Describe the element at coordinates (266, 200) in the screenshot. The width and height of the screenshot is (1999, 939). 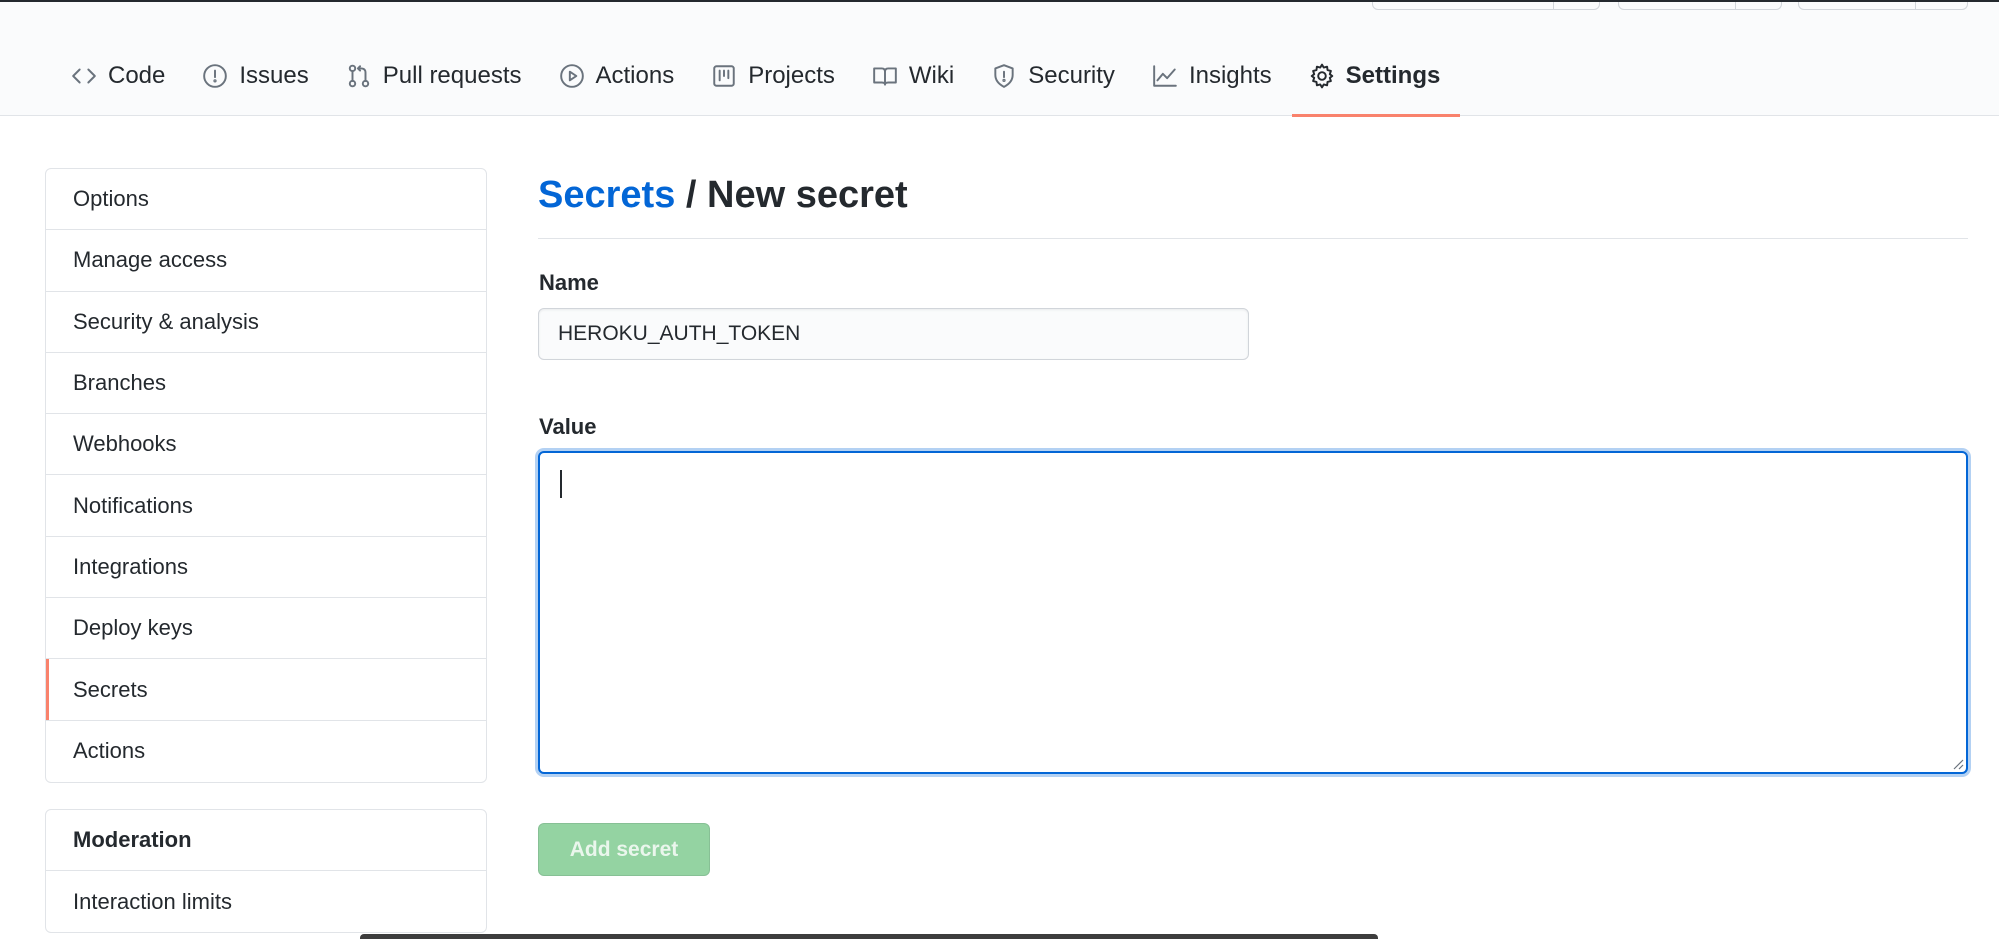
I see `sidebar-item-options: Options` at that location.